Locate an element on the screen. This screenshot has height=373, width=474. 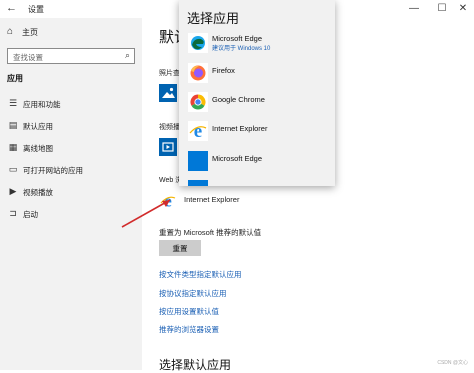
annotation-arrow is located at coordinates (146, 213).